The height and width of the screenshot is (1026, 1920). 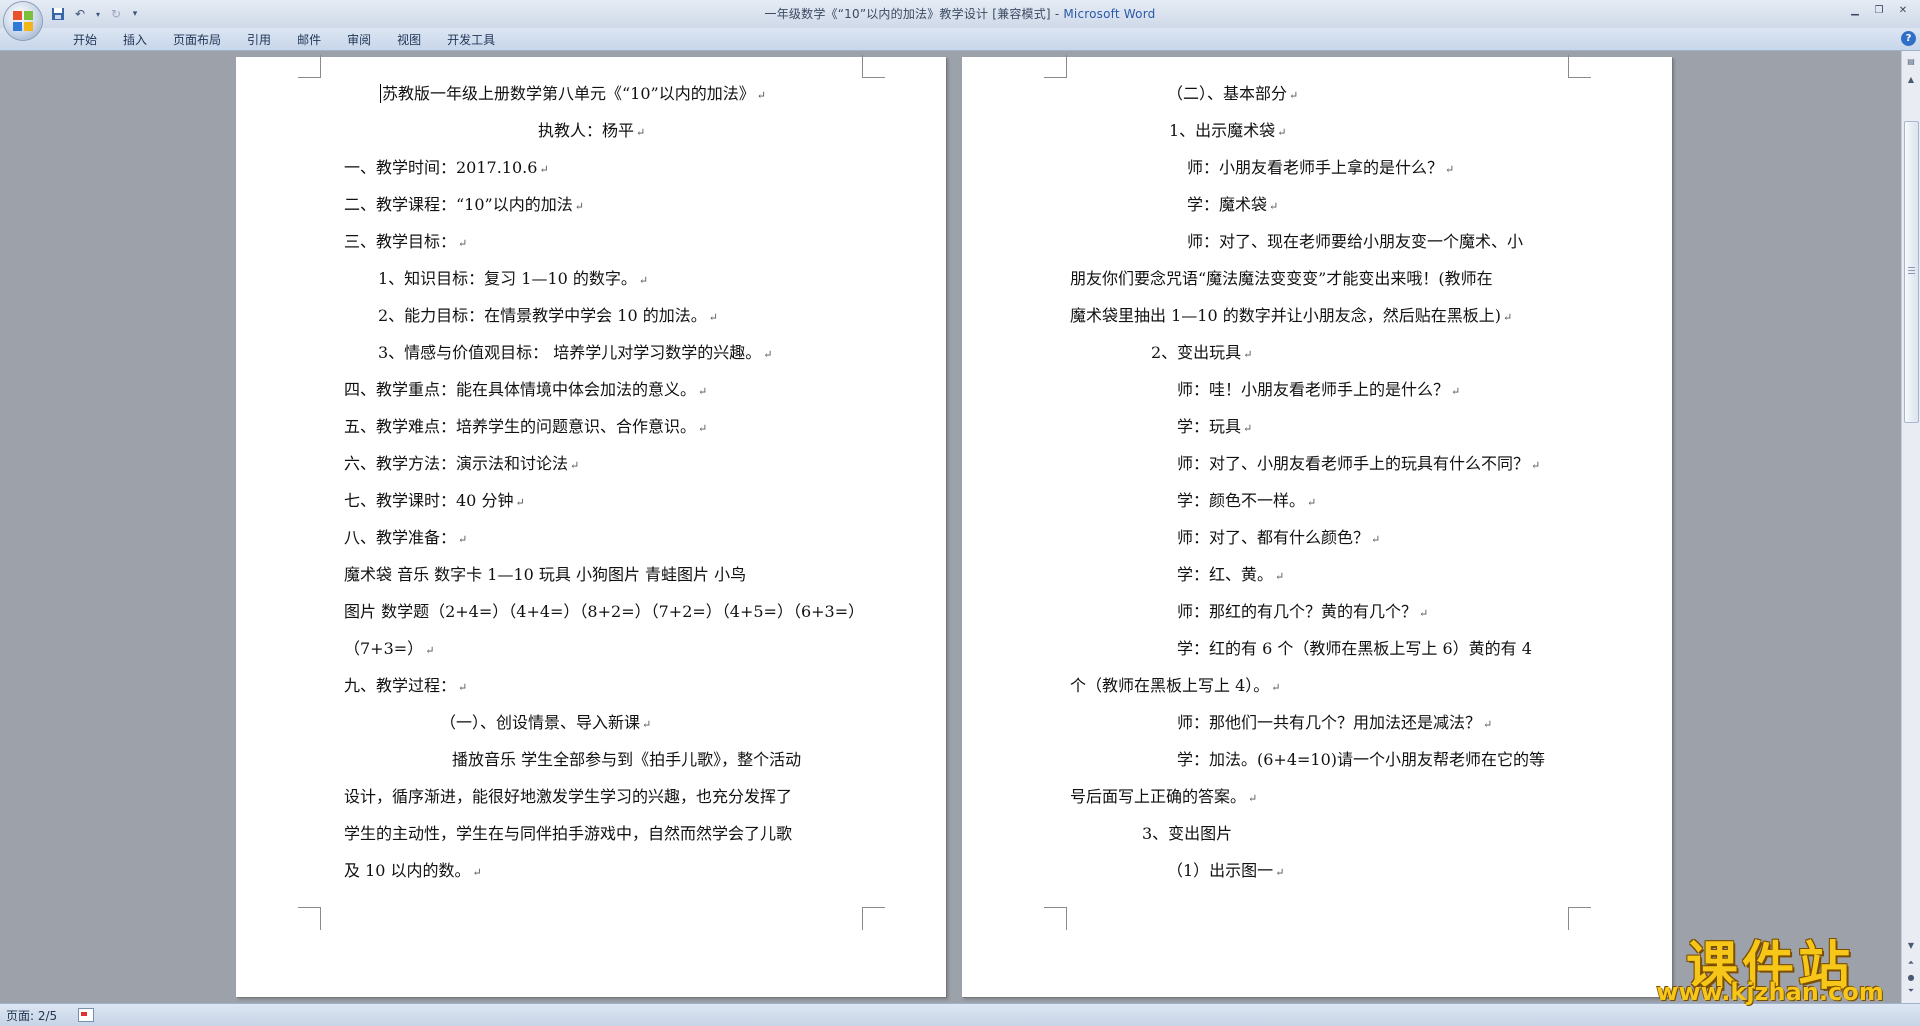 I want to click on doc-line: 执教人：杨平 ↵, so click(x=592, y=130).